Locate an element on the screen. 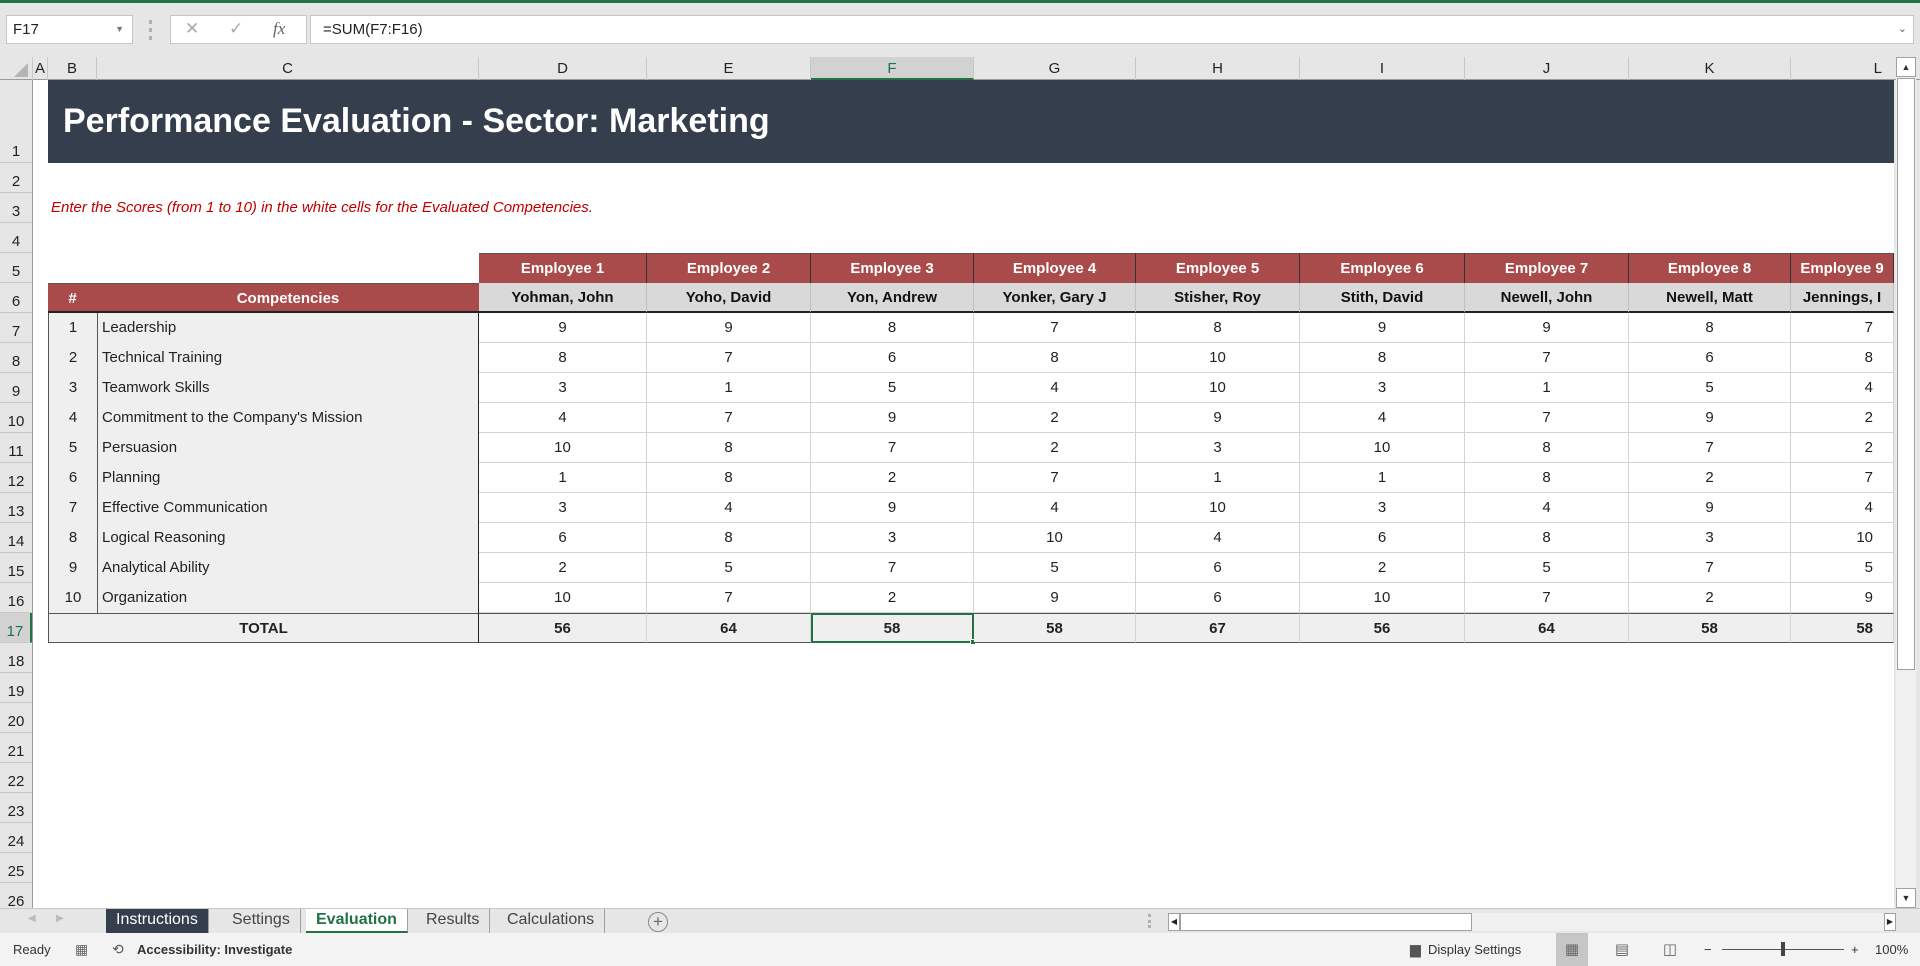 This screenshot has height=966, width=1920. select-all-corner is located at coordinates (16, 68).